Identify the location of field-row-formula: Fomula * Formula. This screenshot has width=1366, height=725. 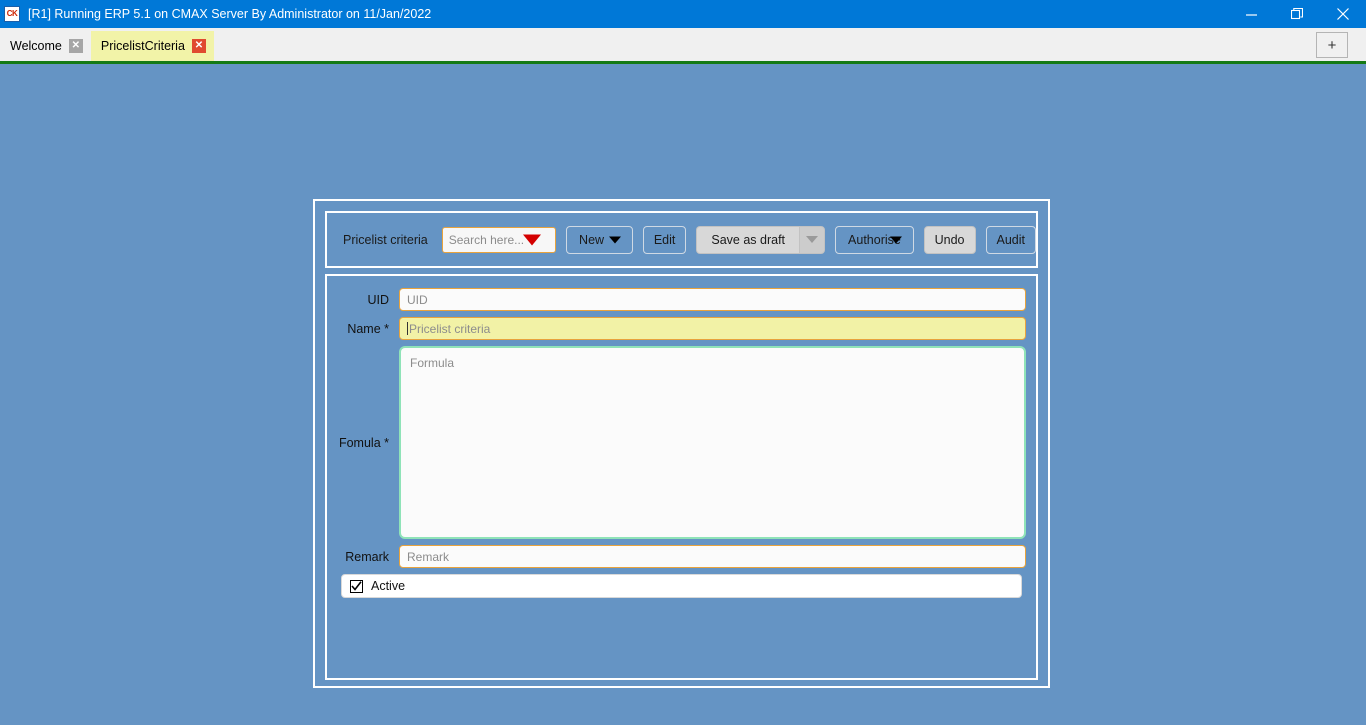
(681, 442).